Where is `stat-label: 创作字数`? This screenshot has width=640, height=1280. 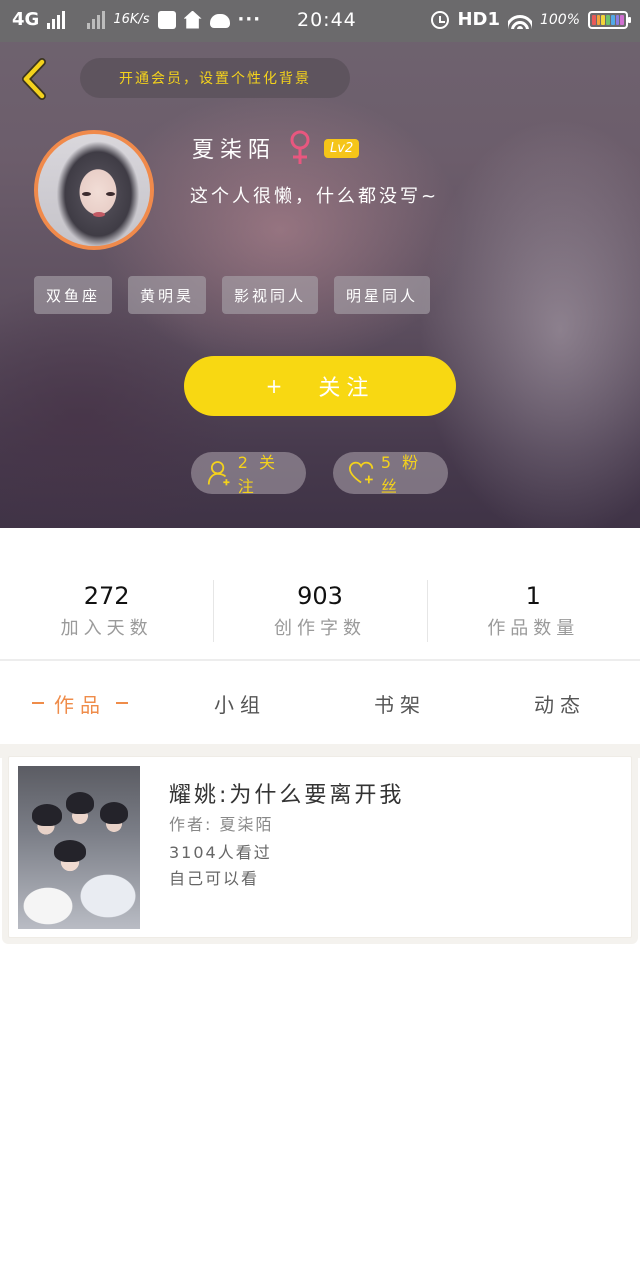 stat-label: 创作字数 is located at coordinates (319, 628).